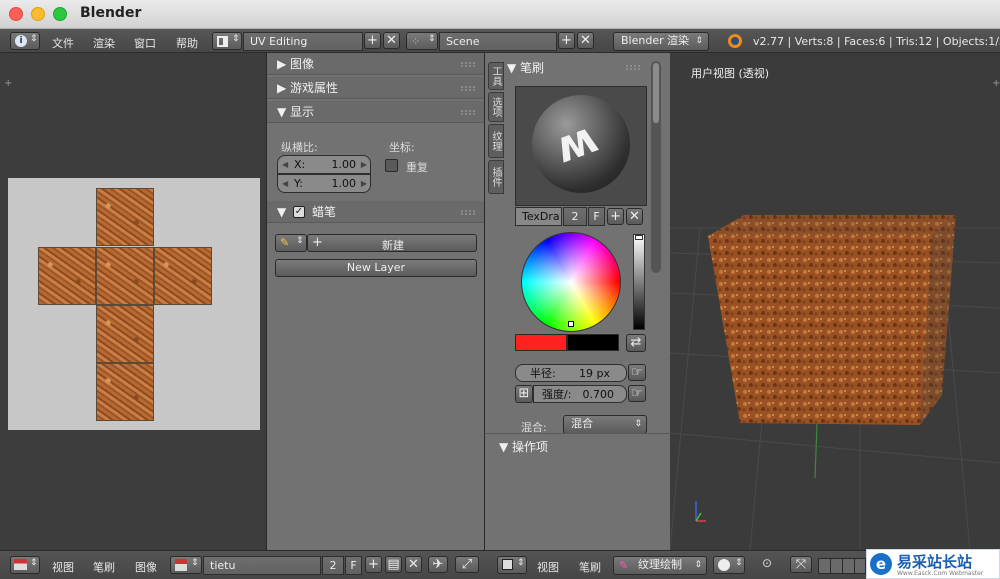  What do you see at coordinates (227, 41) in the screenshot?
I see `layout-selector-button: ⇕` at bounding box center [227, 41].